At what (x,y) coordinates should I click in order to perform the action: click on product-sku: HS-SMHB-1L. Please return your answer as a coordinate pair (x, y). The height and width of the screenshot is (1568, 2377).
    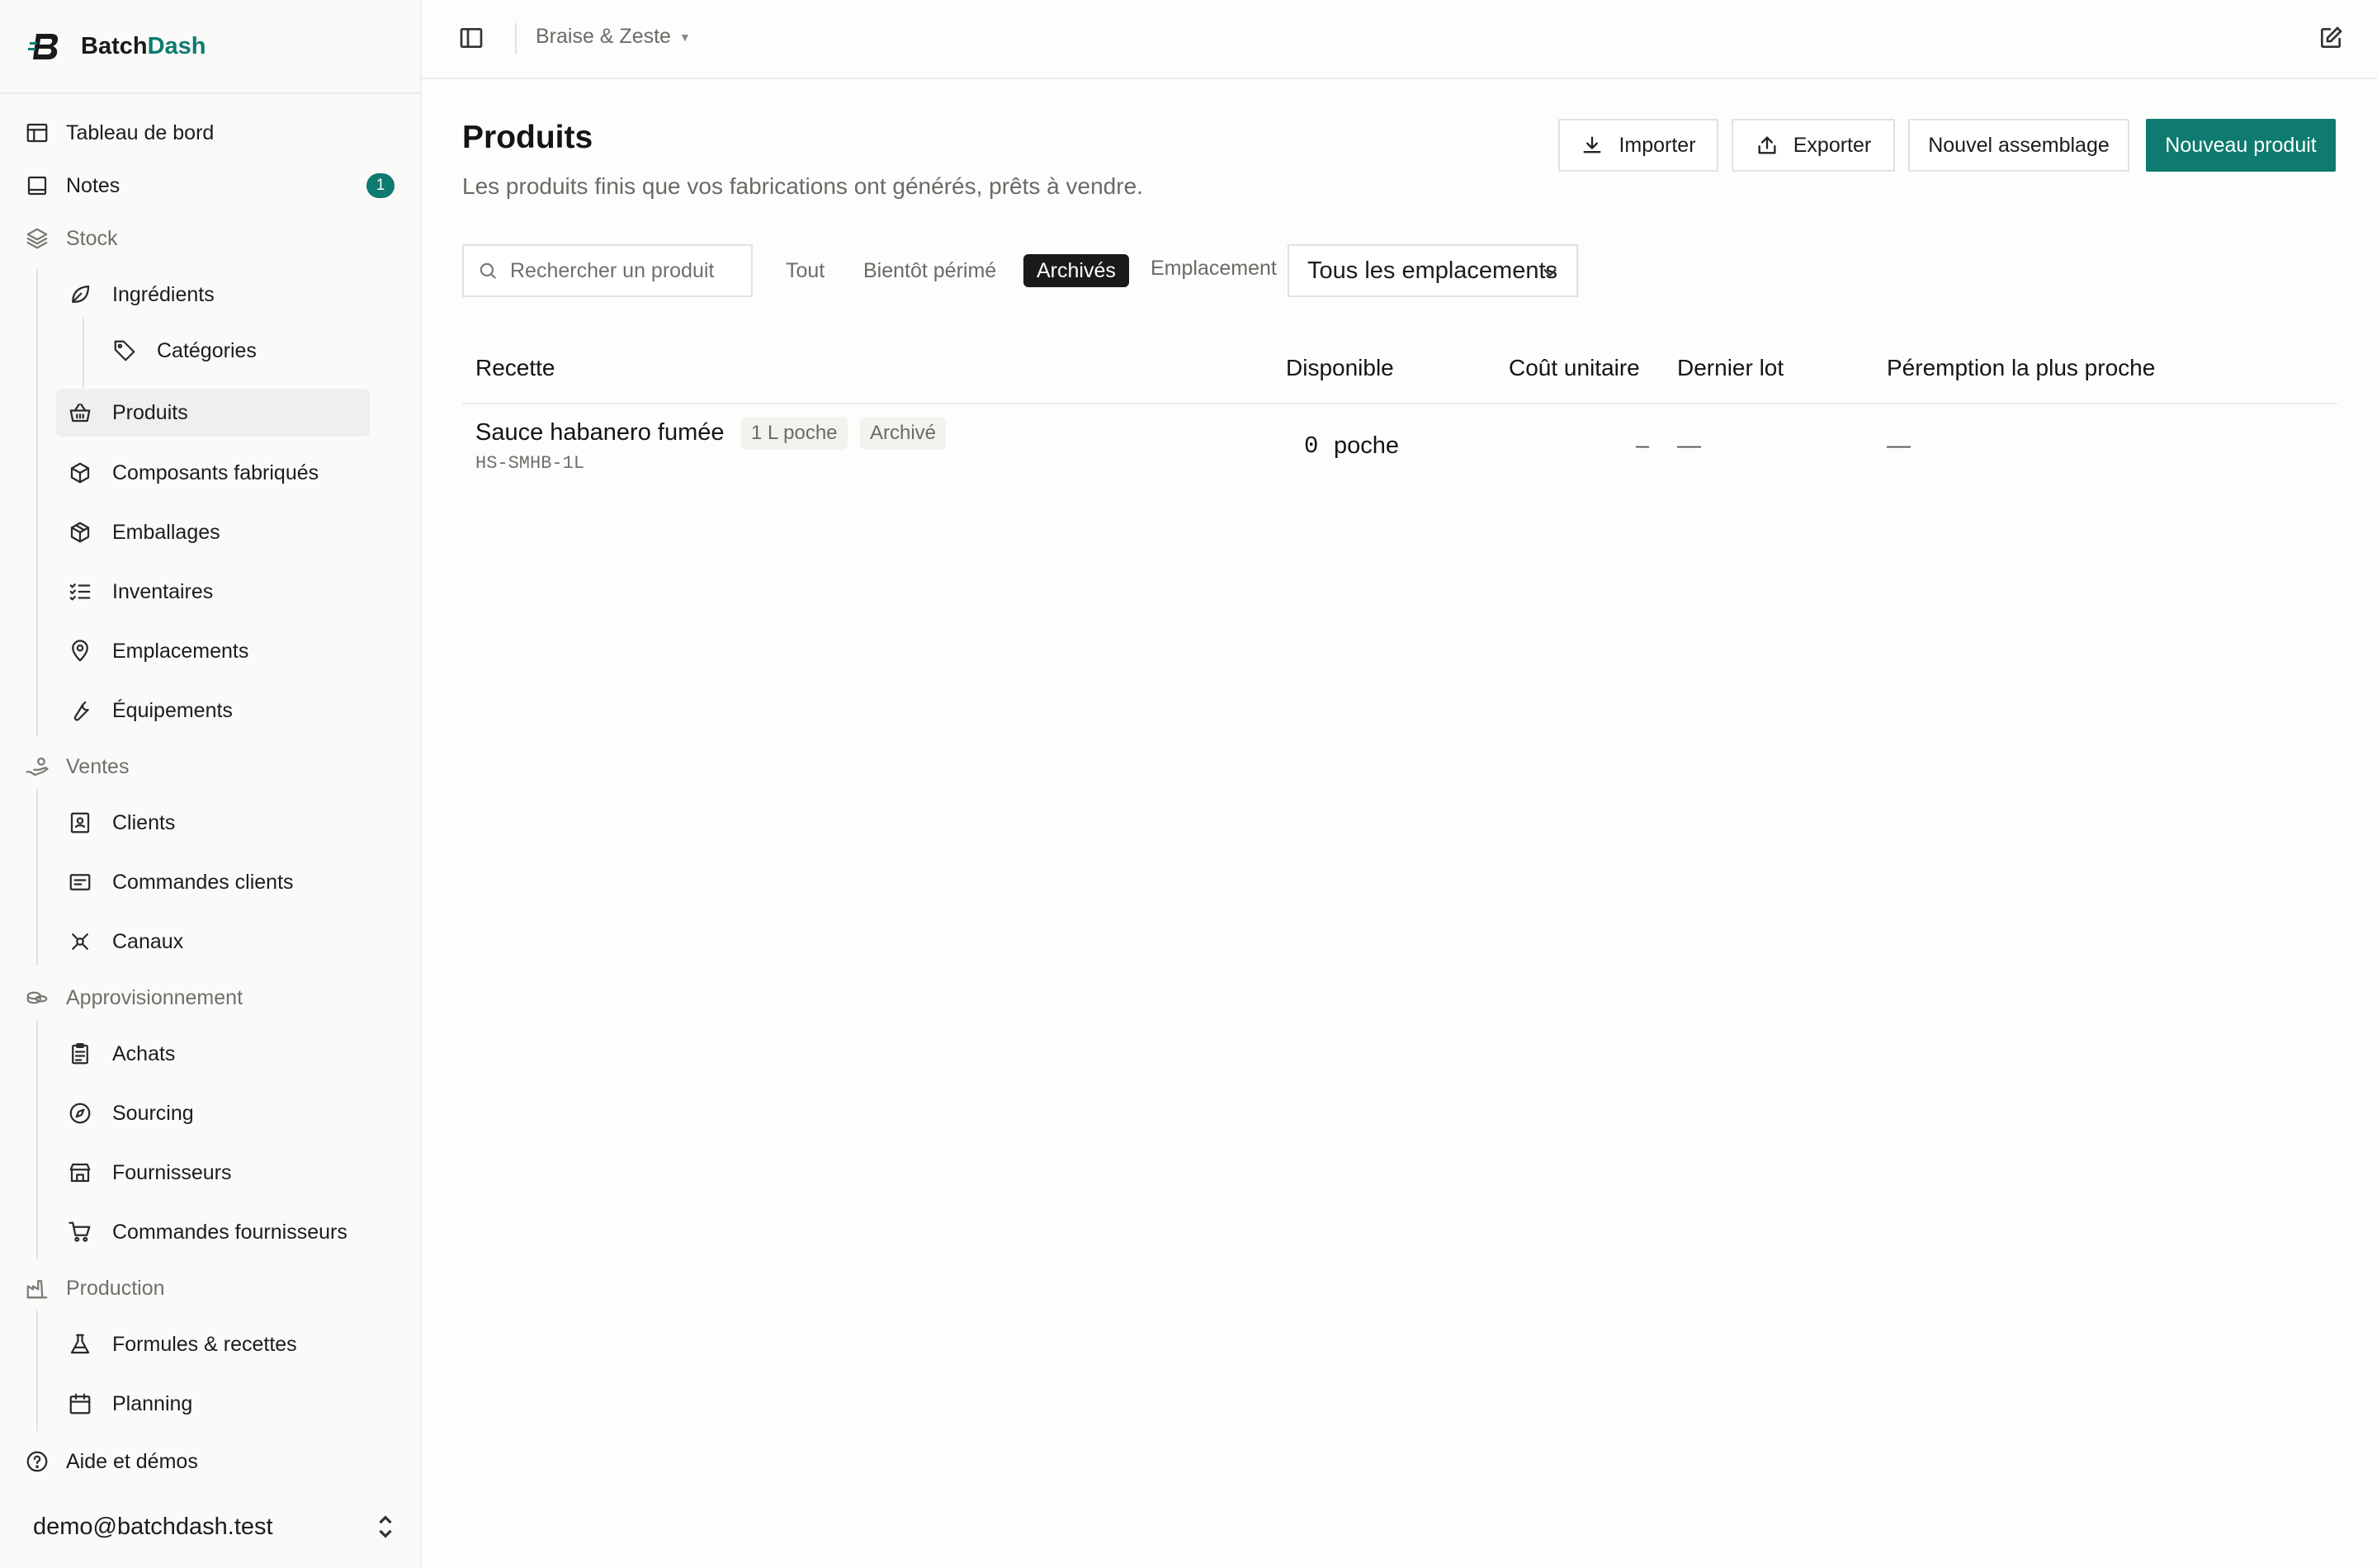
    Looking at the image, I should click on (530, 463).